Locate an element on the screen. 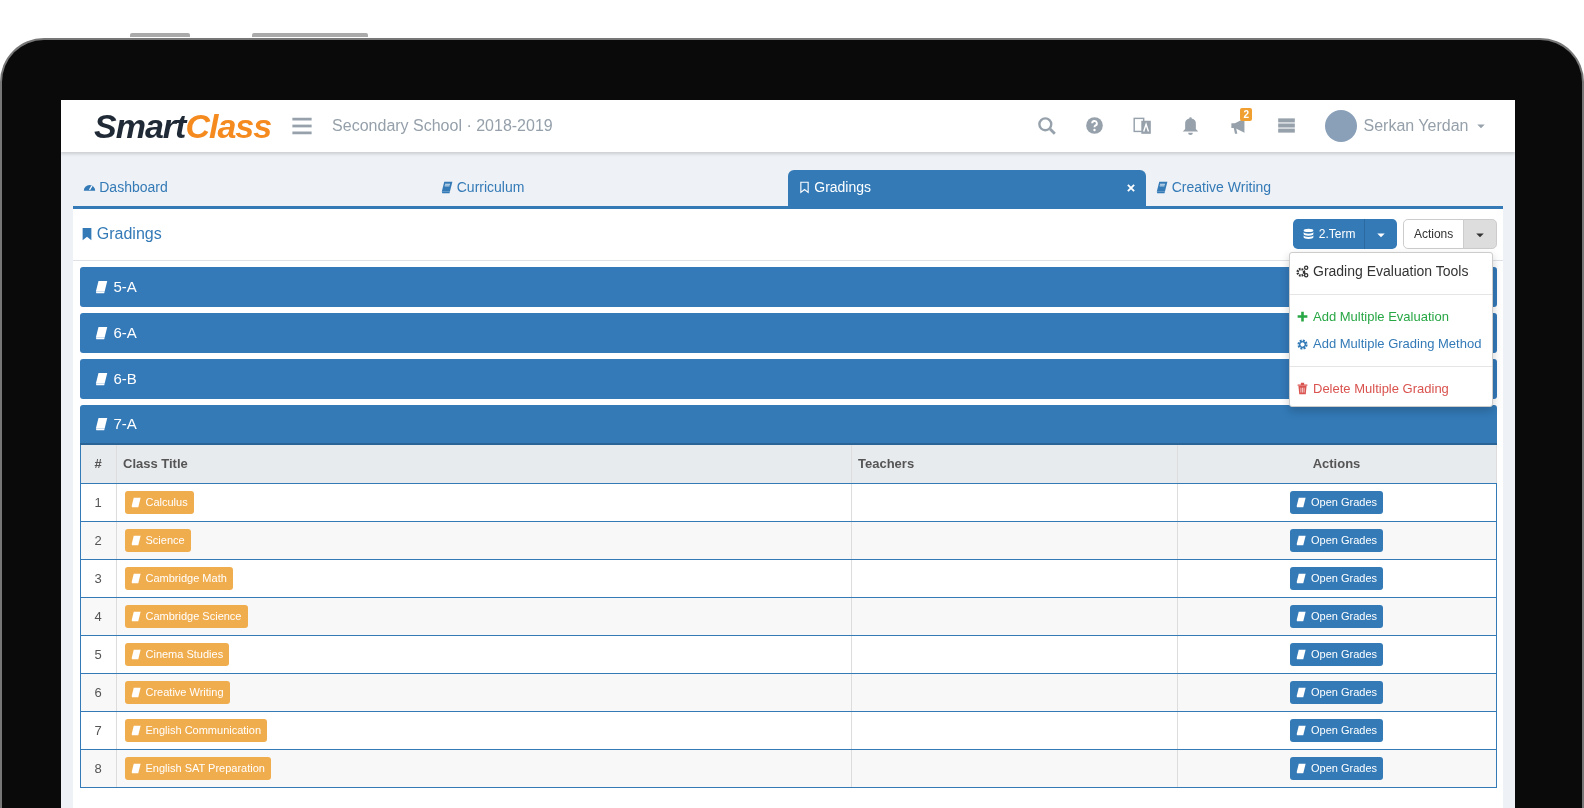 The height and width of the screenshot is (808, 1584). tab: Curriculum is located at coordinates (609, 187).